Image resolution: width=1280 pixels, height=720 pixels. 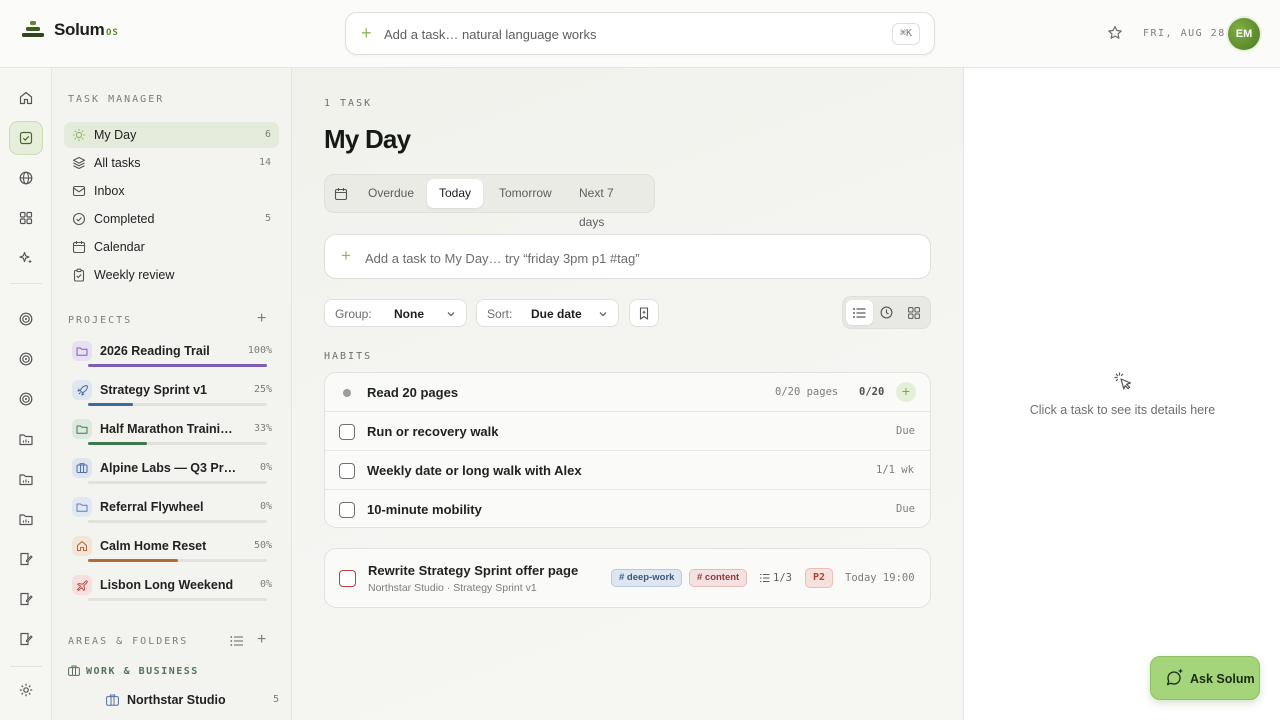 I want to click on tag-content: # content, so click(x=718, y=578).